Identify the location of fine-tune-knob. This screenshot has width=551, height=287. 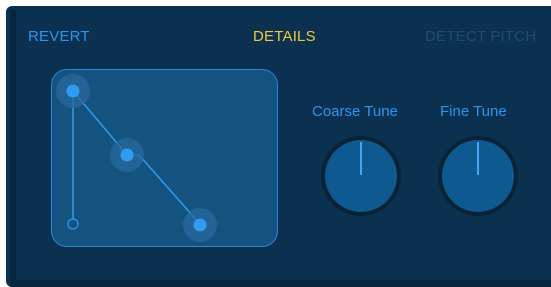
(478, 176).